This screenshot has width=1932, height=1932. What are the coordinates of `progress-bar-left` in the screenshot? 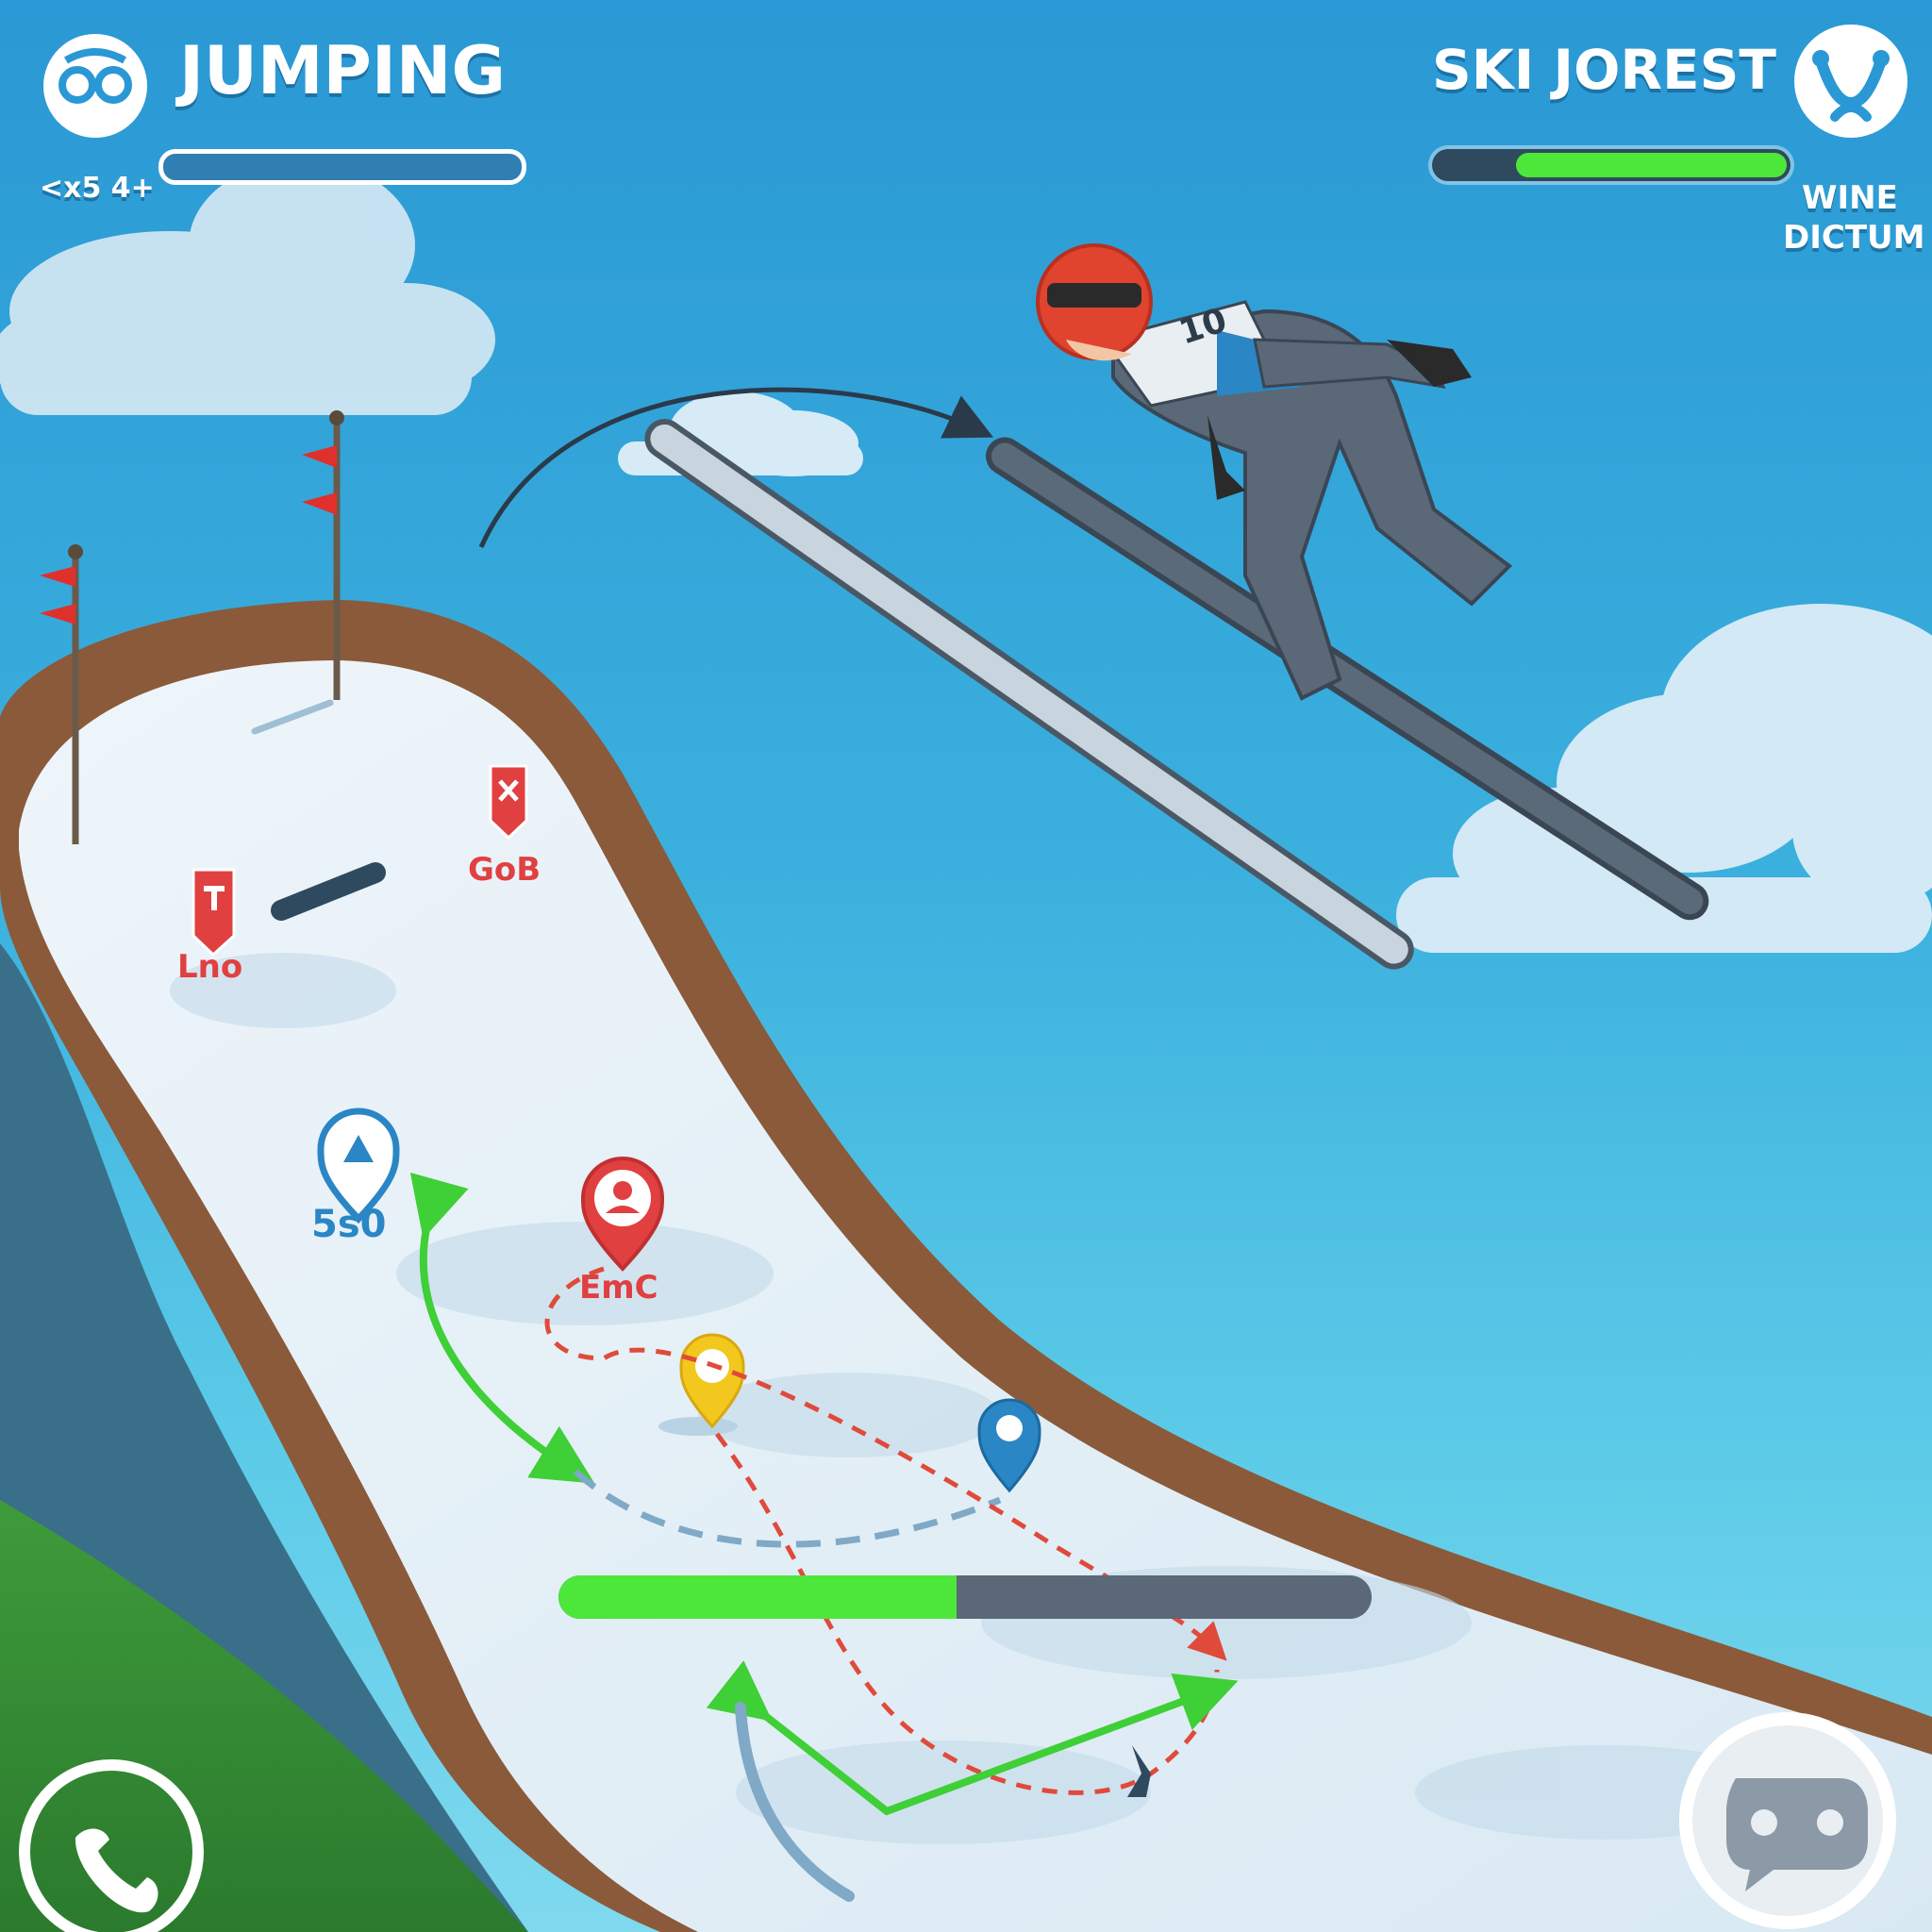 It's located at (342, 167).